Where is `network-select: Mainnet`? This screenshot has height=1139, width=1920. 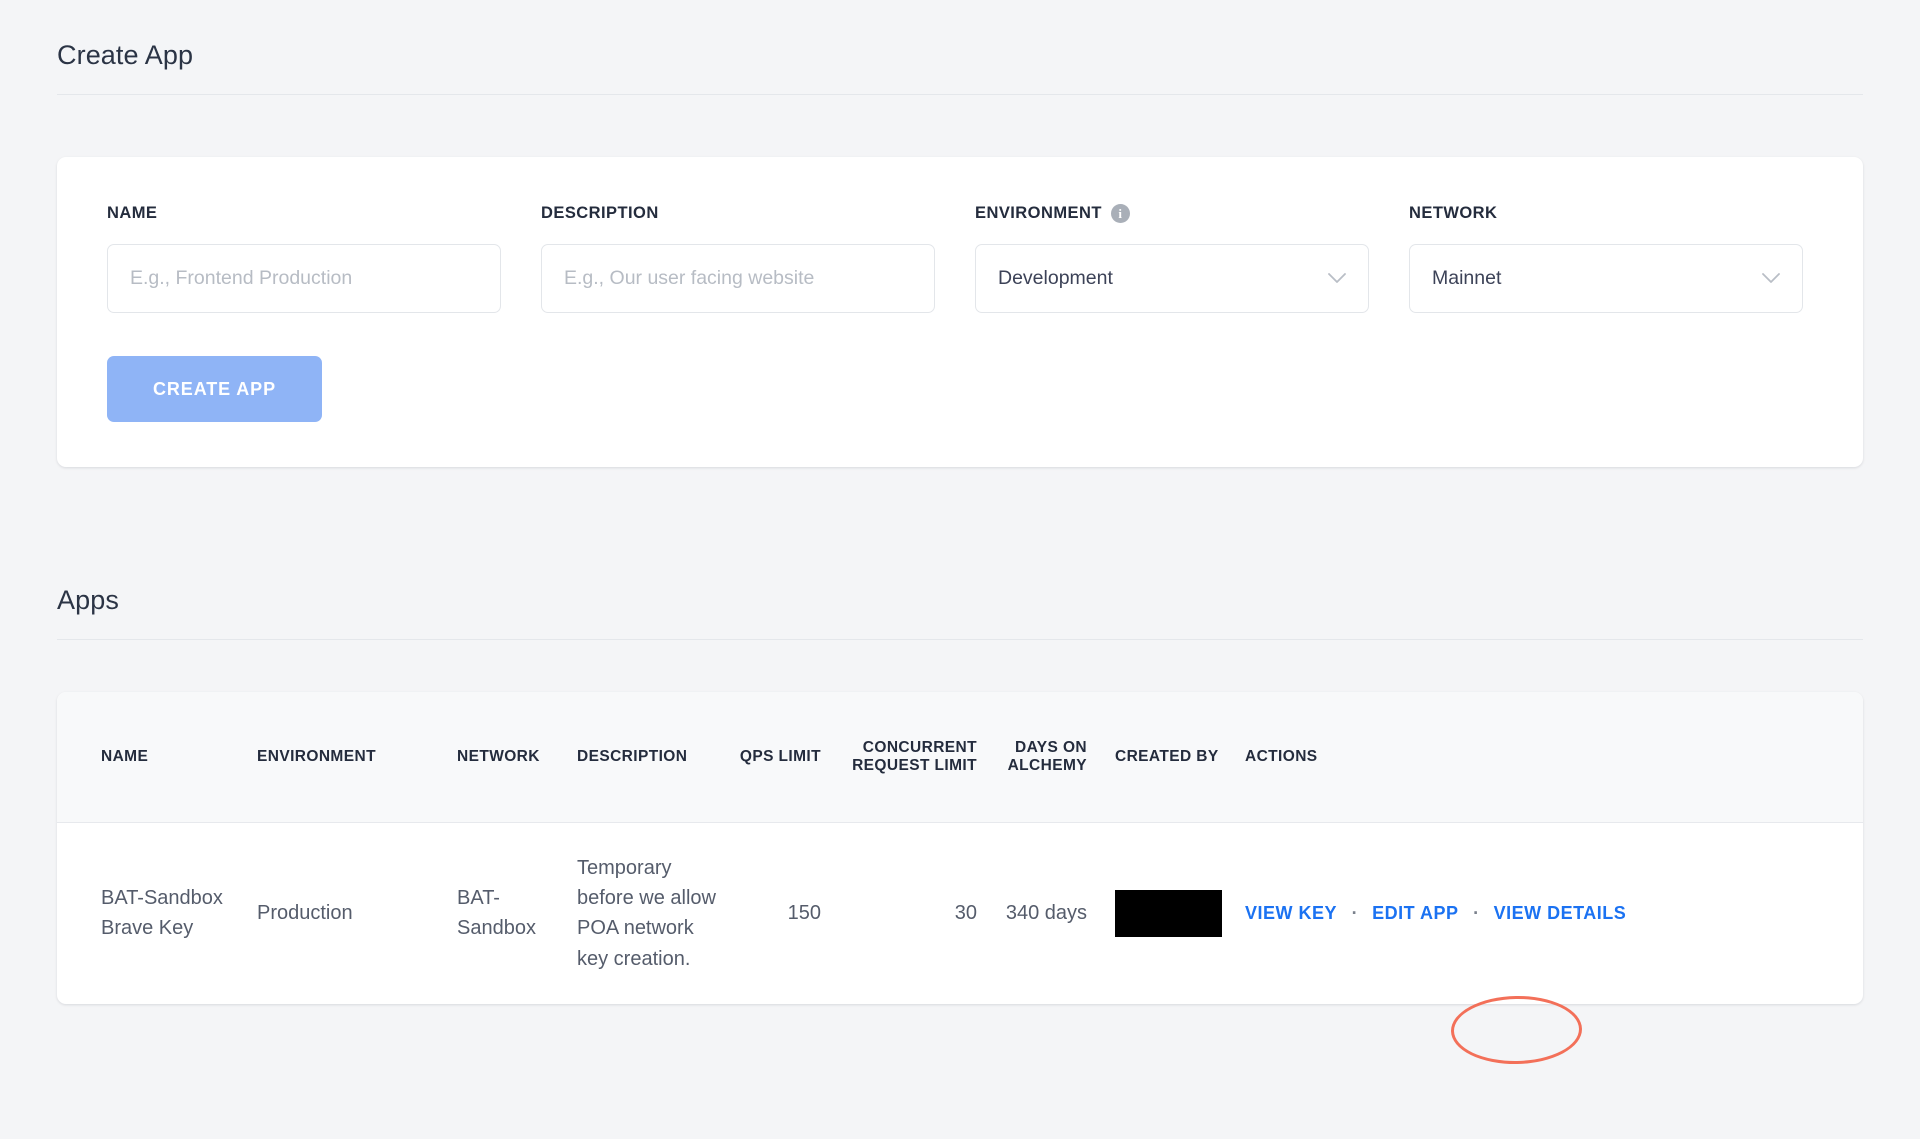 network-select: Mainnet is located at coordinates (1606, 278).